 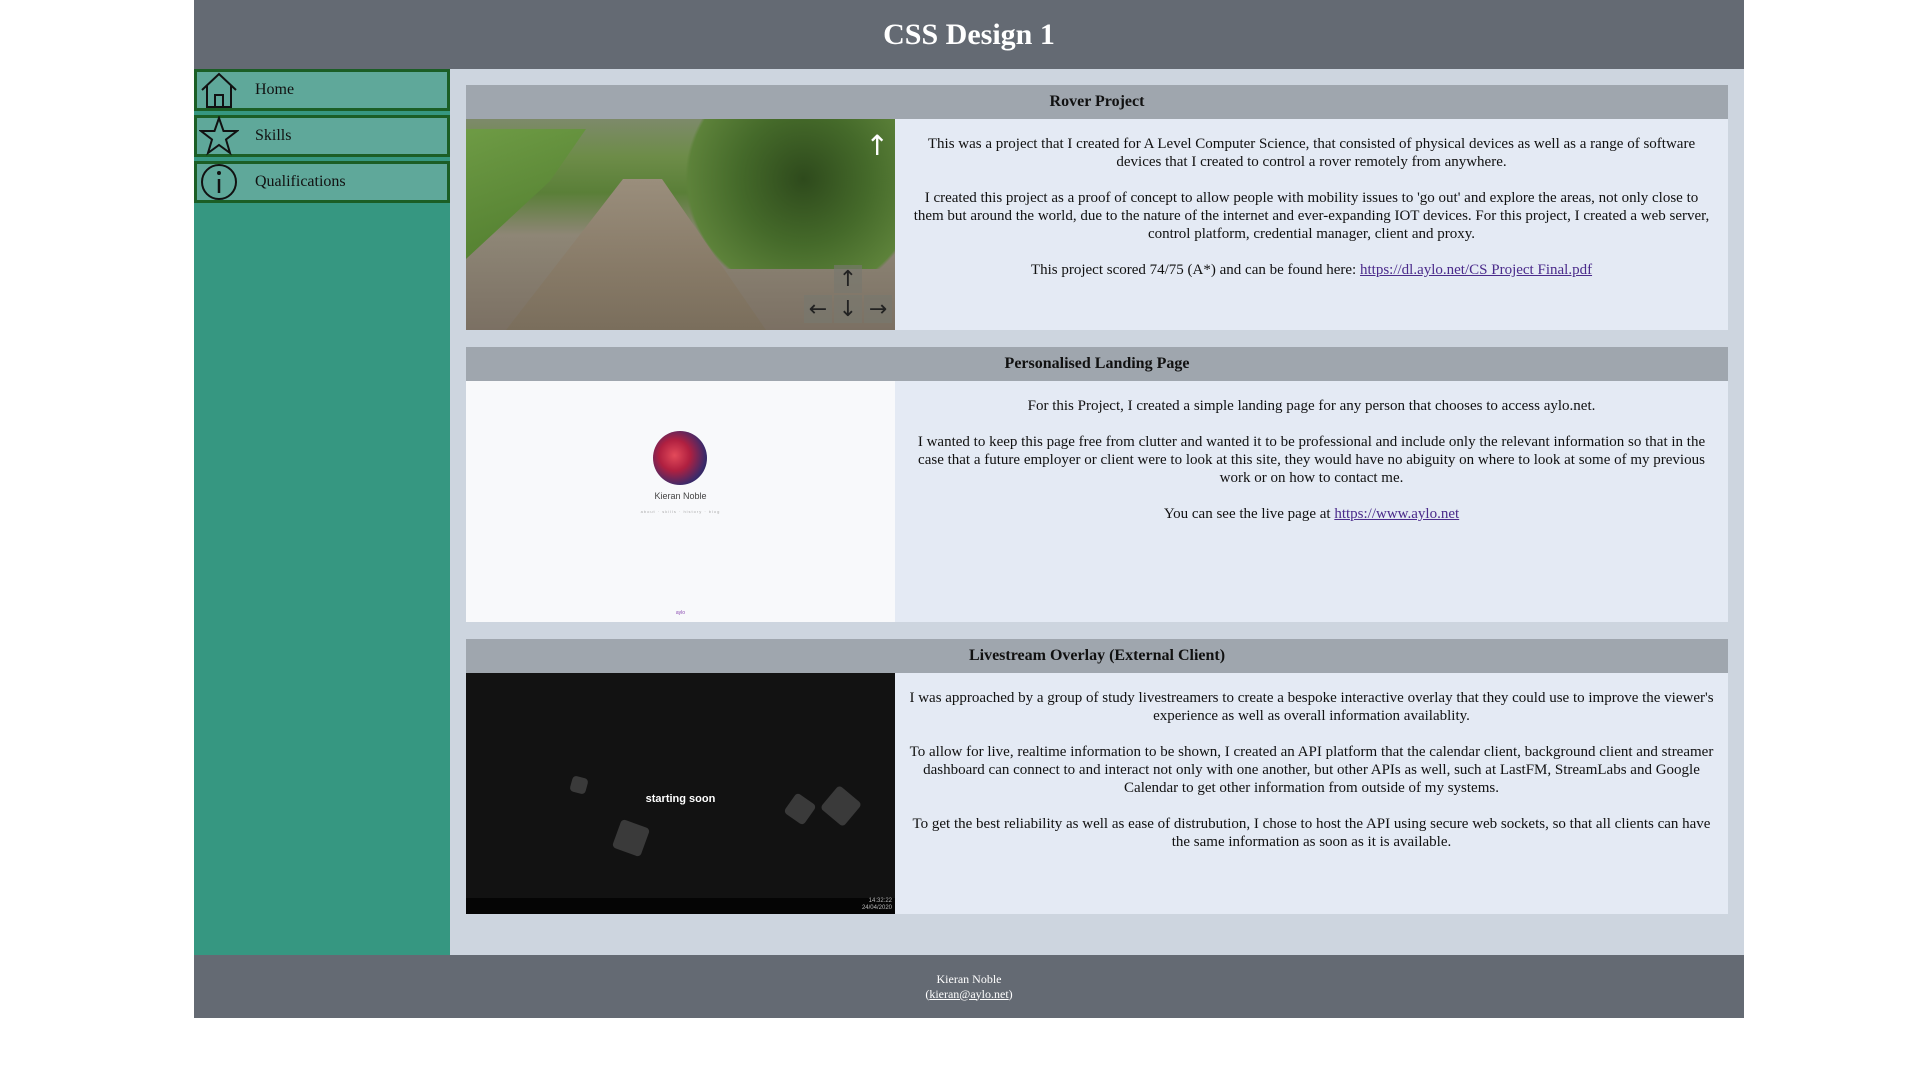 I want to click on sidebar: Home Skills Qualifications, so click(x=322, y=512).